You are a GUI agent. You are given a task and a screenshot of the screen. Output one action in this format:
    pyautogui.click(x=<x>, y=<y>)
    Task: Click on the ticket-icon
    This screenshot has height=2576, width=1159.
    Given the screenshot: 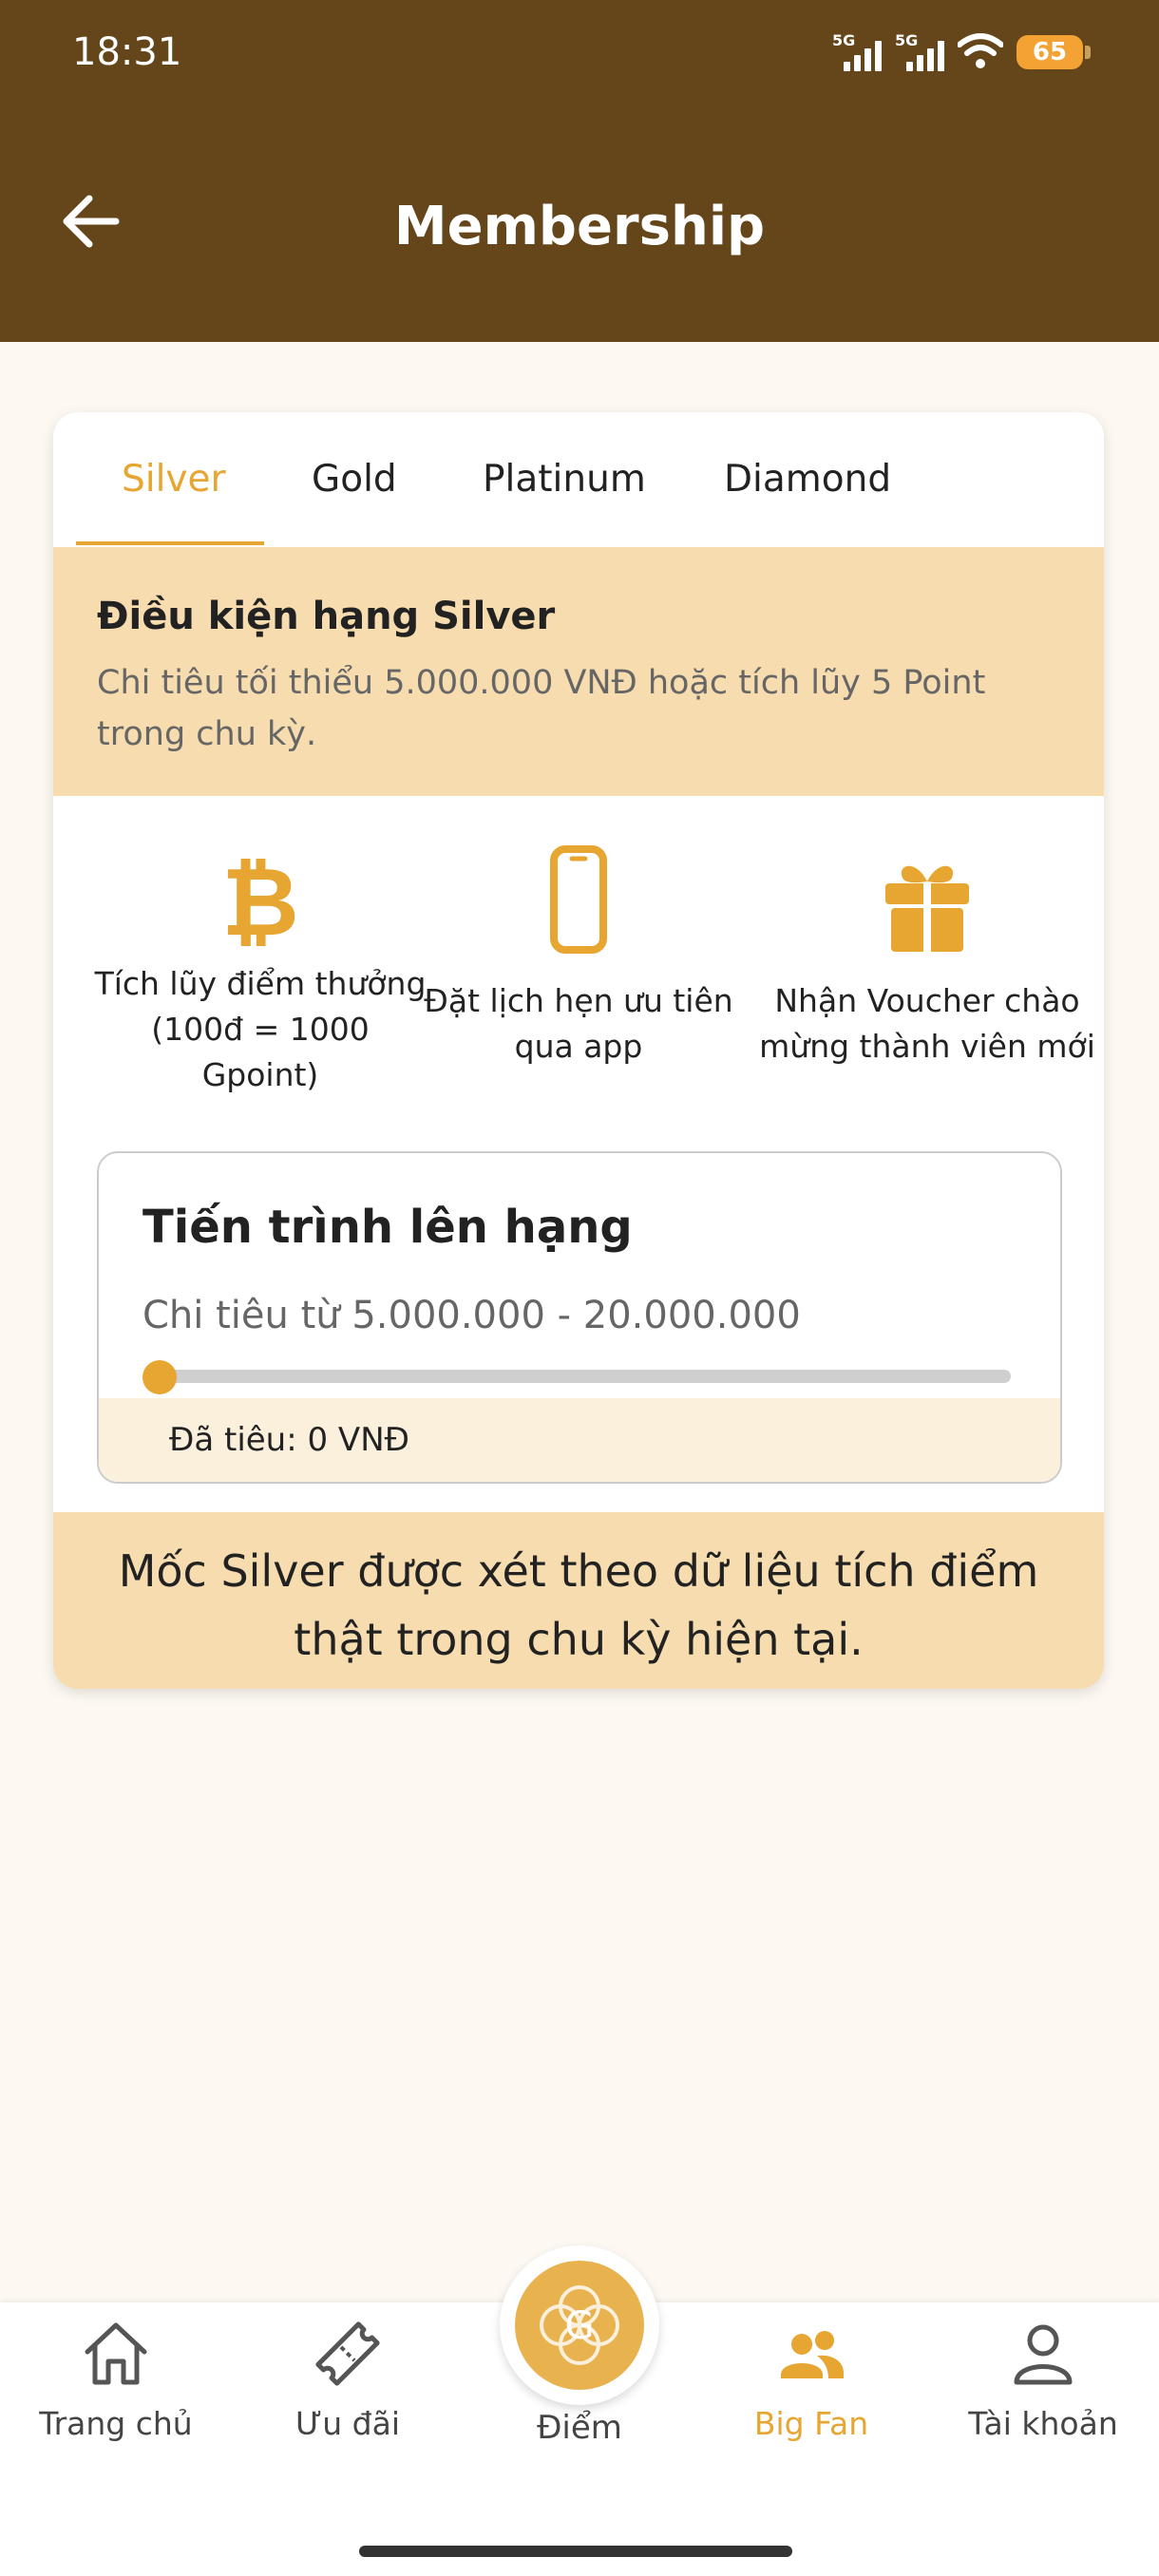 What is the action you would take?
    pyautogui.click(x=347, y=2353)
    